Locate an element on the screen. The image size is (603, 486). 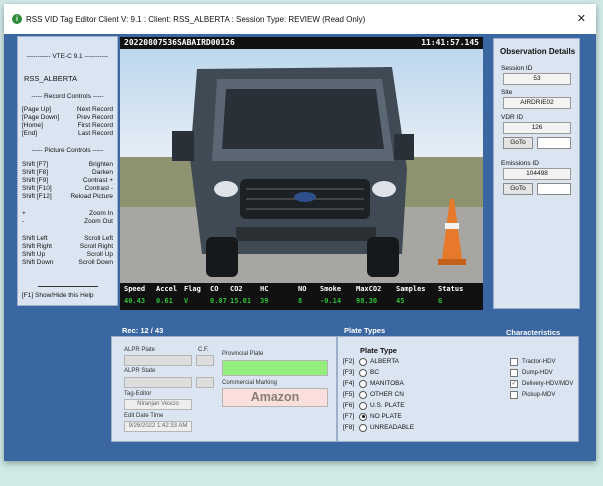
characteristic-option: Pickup-MDV is located at coordinates (532, 394).